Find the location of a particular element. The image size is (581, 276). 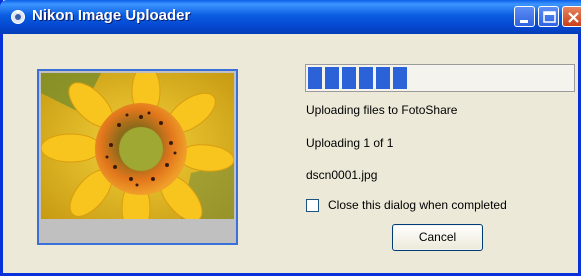

progress-fill is located at coordinates (359, 78).